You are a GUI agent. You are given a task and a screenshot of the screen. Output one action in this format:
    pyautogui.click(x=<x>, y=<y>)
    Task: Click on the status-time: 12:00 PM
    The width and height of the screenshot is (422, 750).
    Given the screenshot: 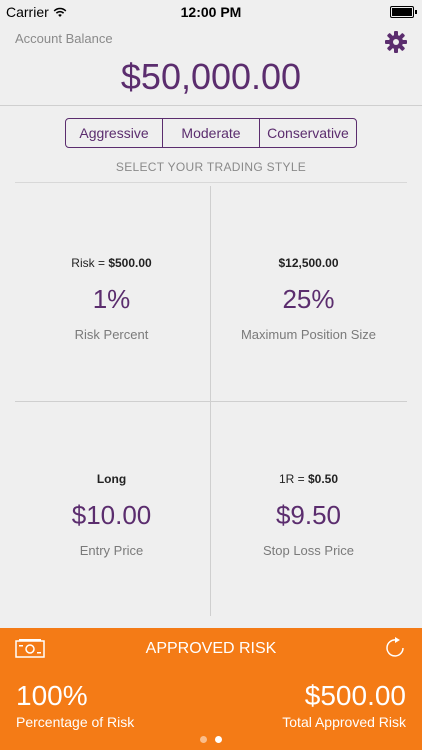 What is the action you would take?
    pyautogui.click(x=211, y=12)
    